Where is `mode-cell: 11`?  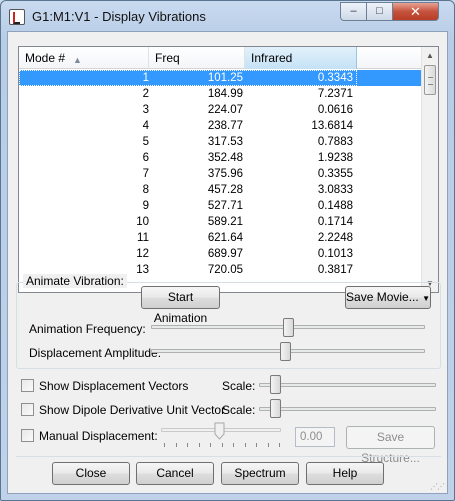
mode-cell: 11 is located at coordinates (143, 238).